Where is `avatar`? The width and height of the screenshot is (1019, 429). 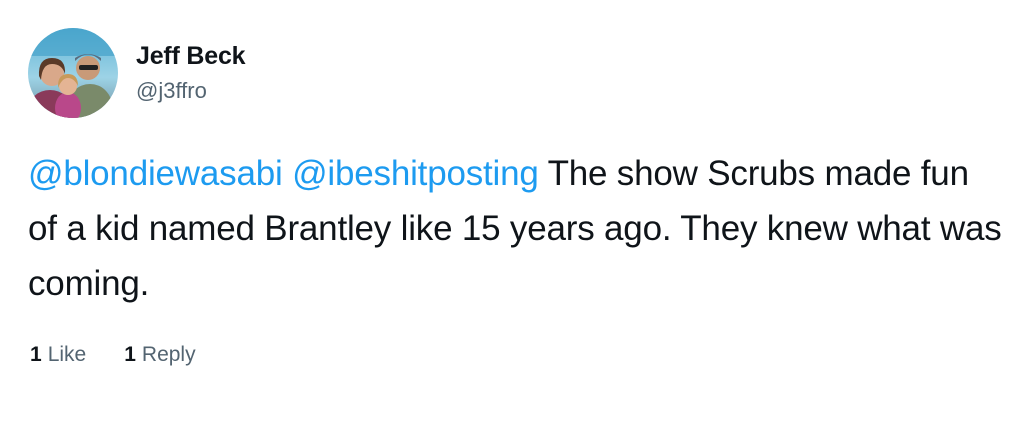
avatar is located at coordinates (73, 73).